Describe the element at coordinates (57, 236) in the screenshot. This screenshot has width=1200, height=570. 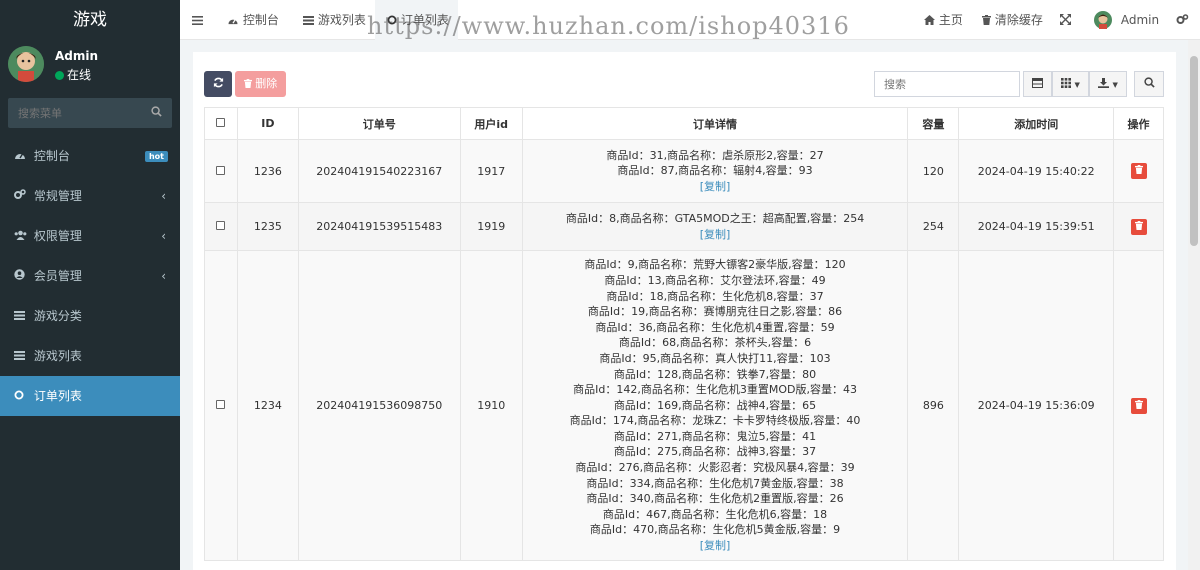
I see `sidebar-item-label: 权限管理` at that location.